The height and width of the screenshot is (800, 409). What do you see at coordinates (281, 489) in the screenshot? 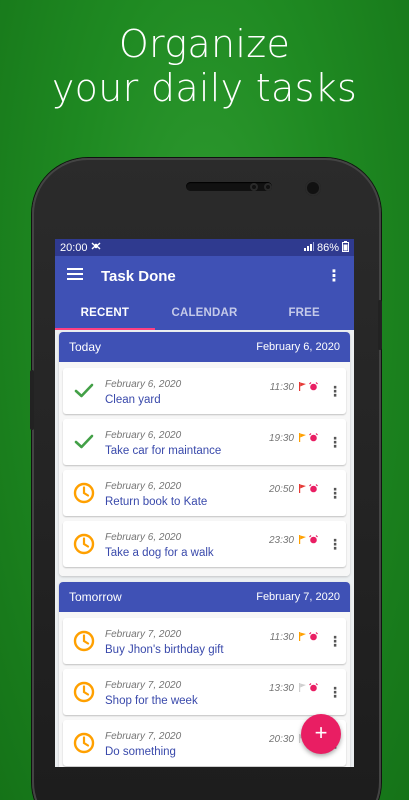
I see `task-time: 20:50` at bounding box center [281, 489].